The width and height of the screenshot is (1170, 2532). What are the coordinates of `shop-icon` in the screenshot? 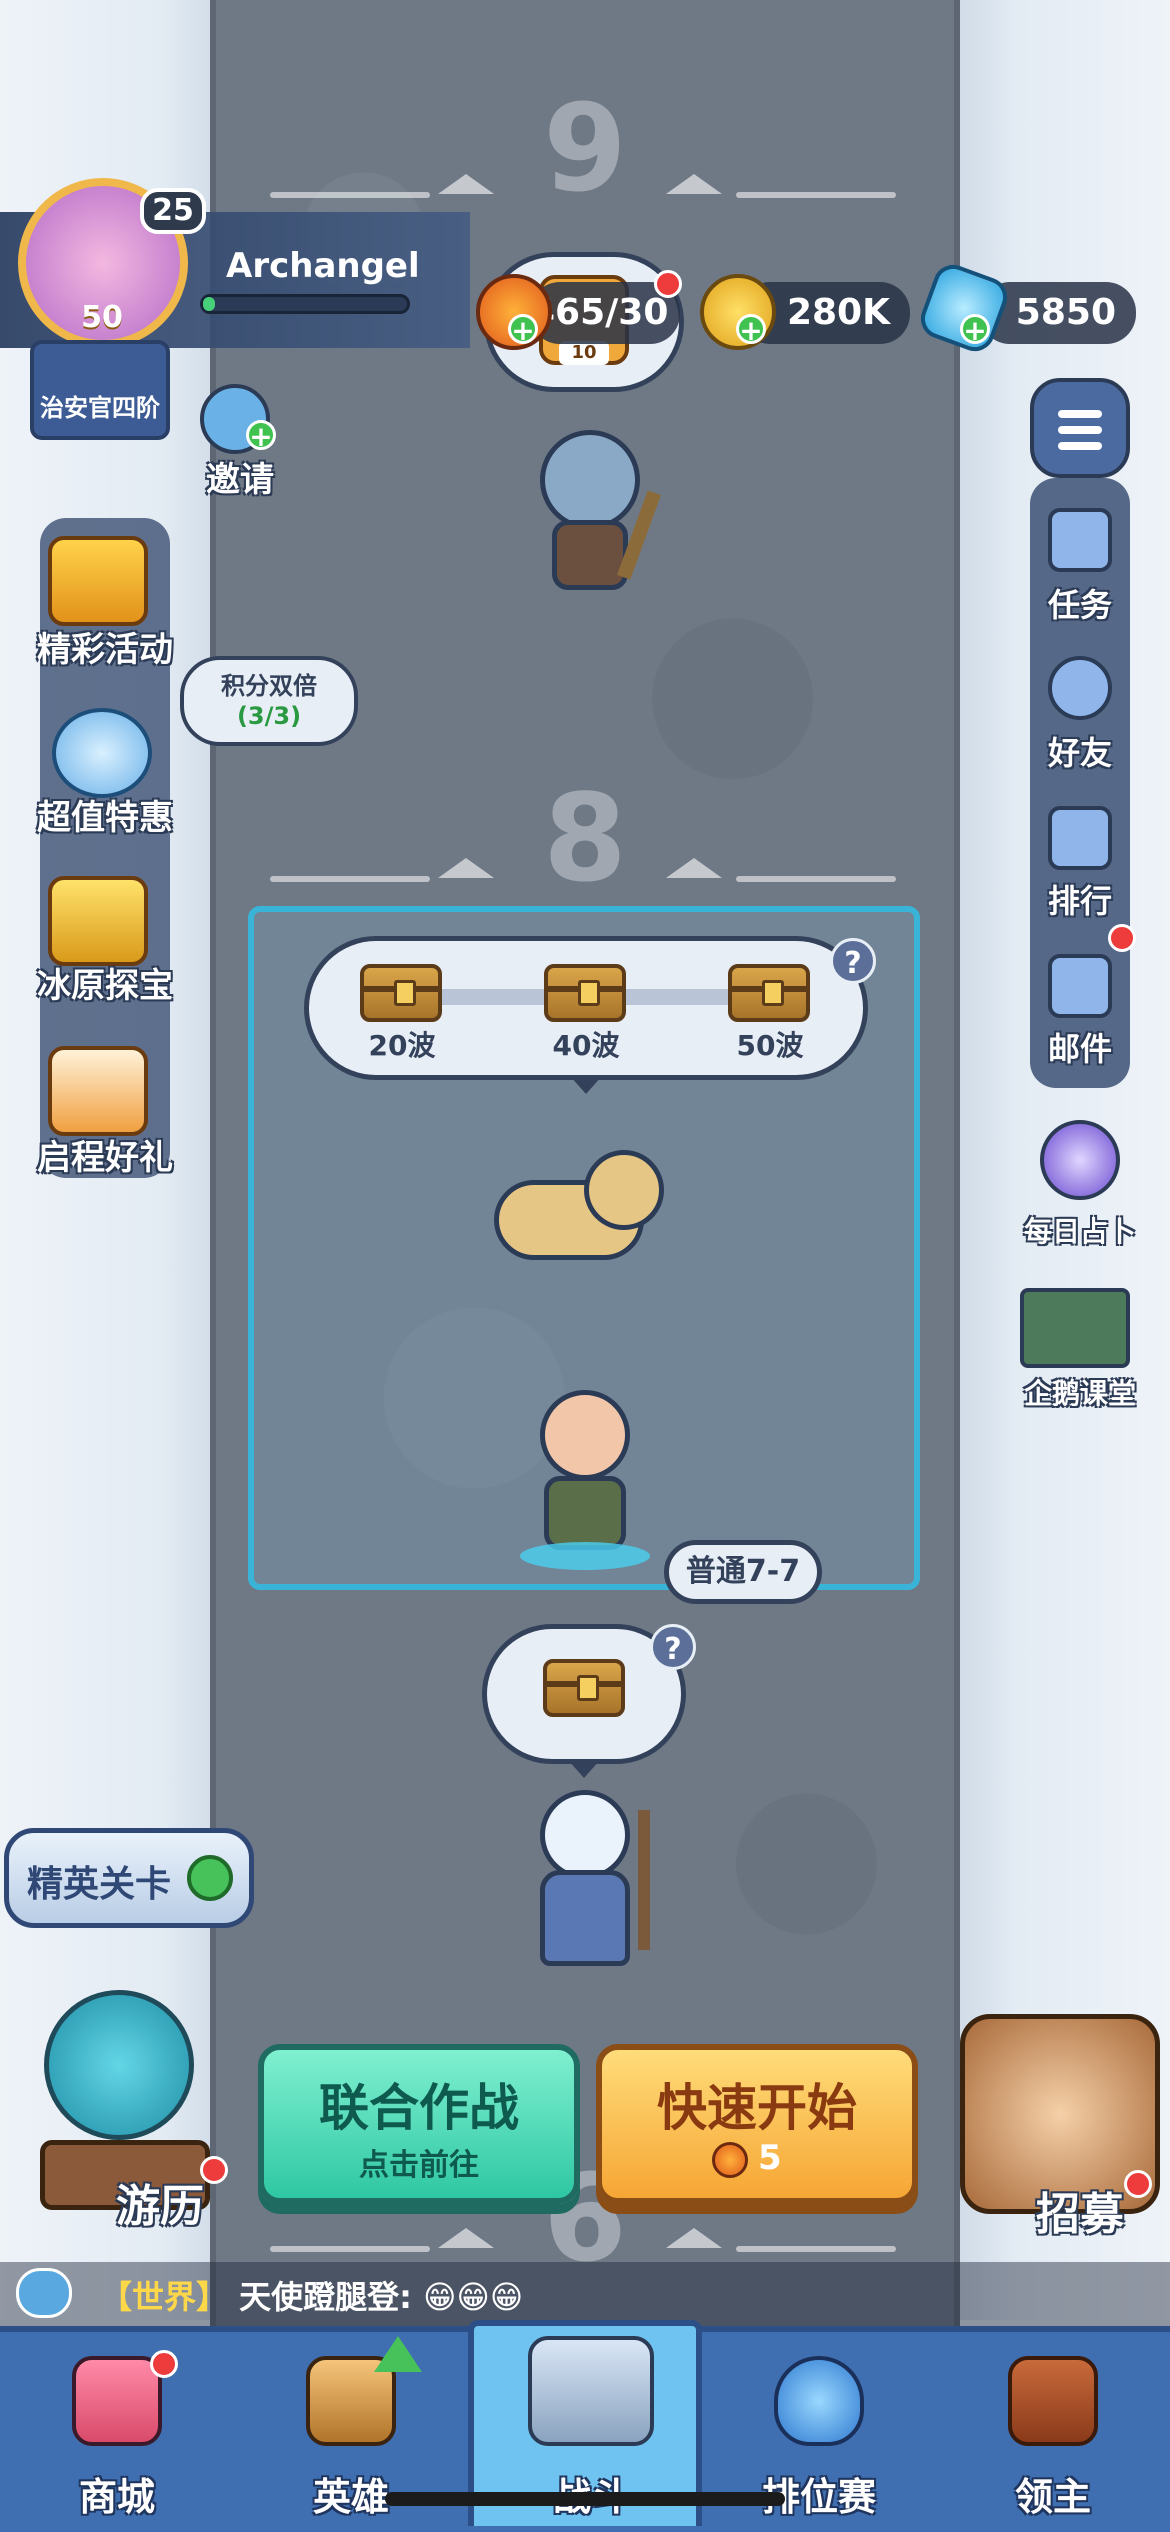 It's located at (117, 2401).